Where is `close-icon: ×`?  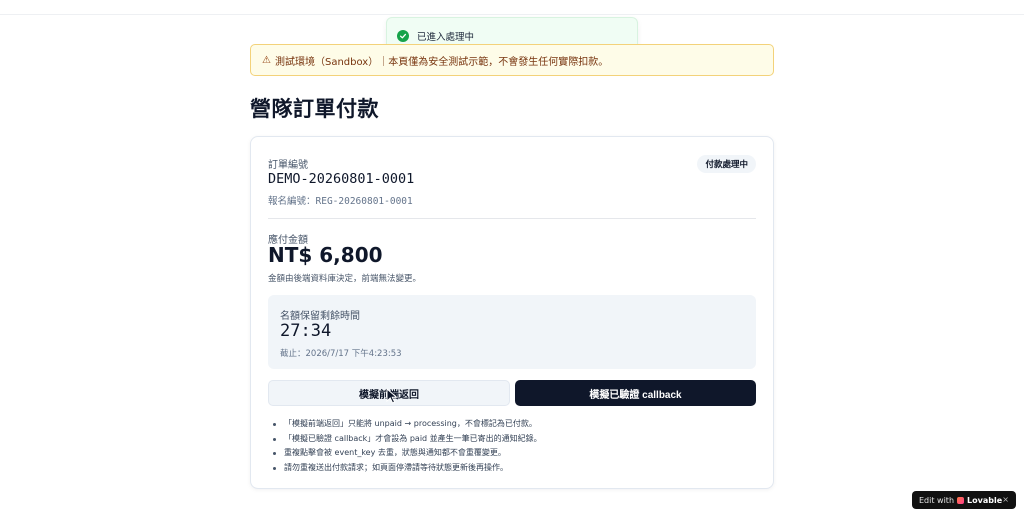
close-icon: × is located at coordinates (1005, 499).